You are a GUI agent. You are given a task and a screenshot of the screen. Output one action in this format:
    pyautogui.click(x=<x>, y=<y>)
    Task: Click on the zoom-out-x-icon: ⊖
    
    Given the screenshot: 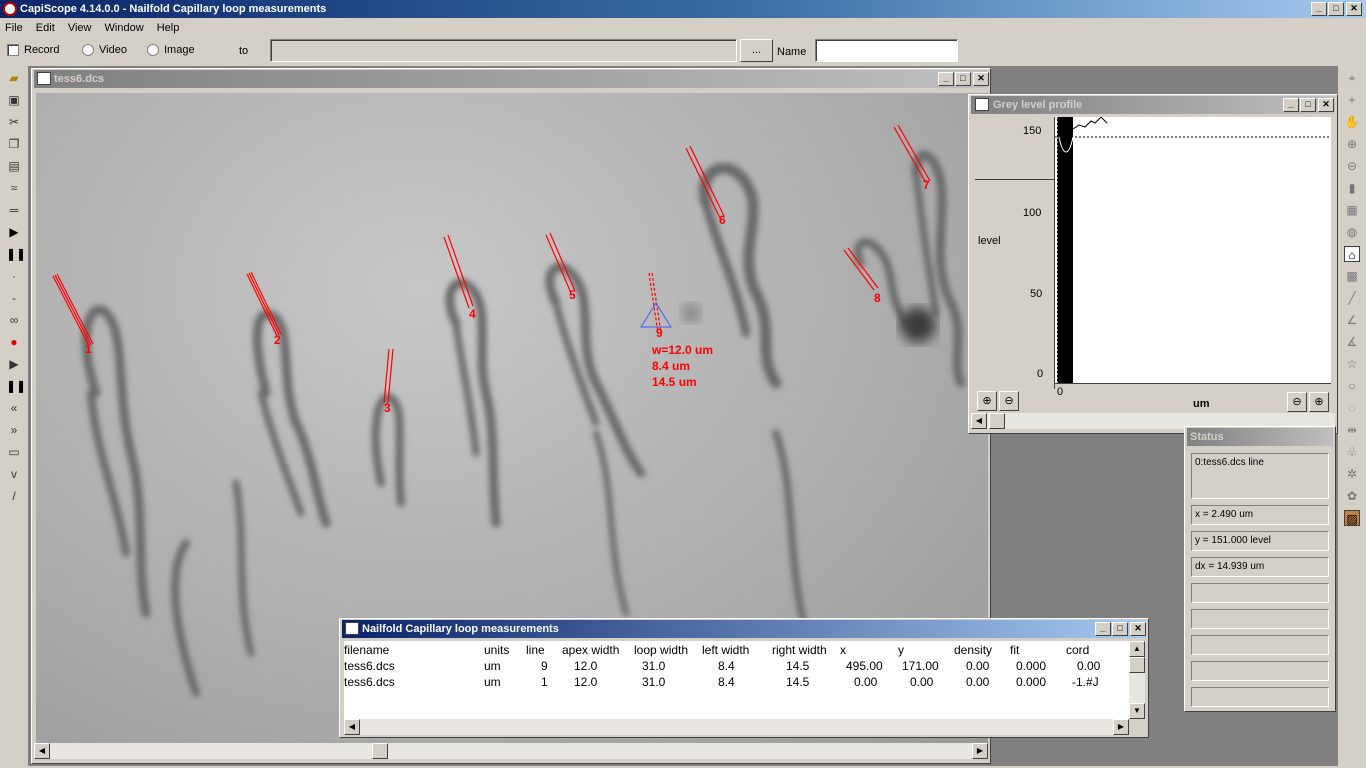 What is the action you would take?
    pyautogui.click(x=1297, y=402)
    